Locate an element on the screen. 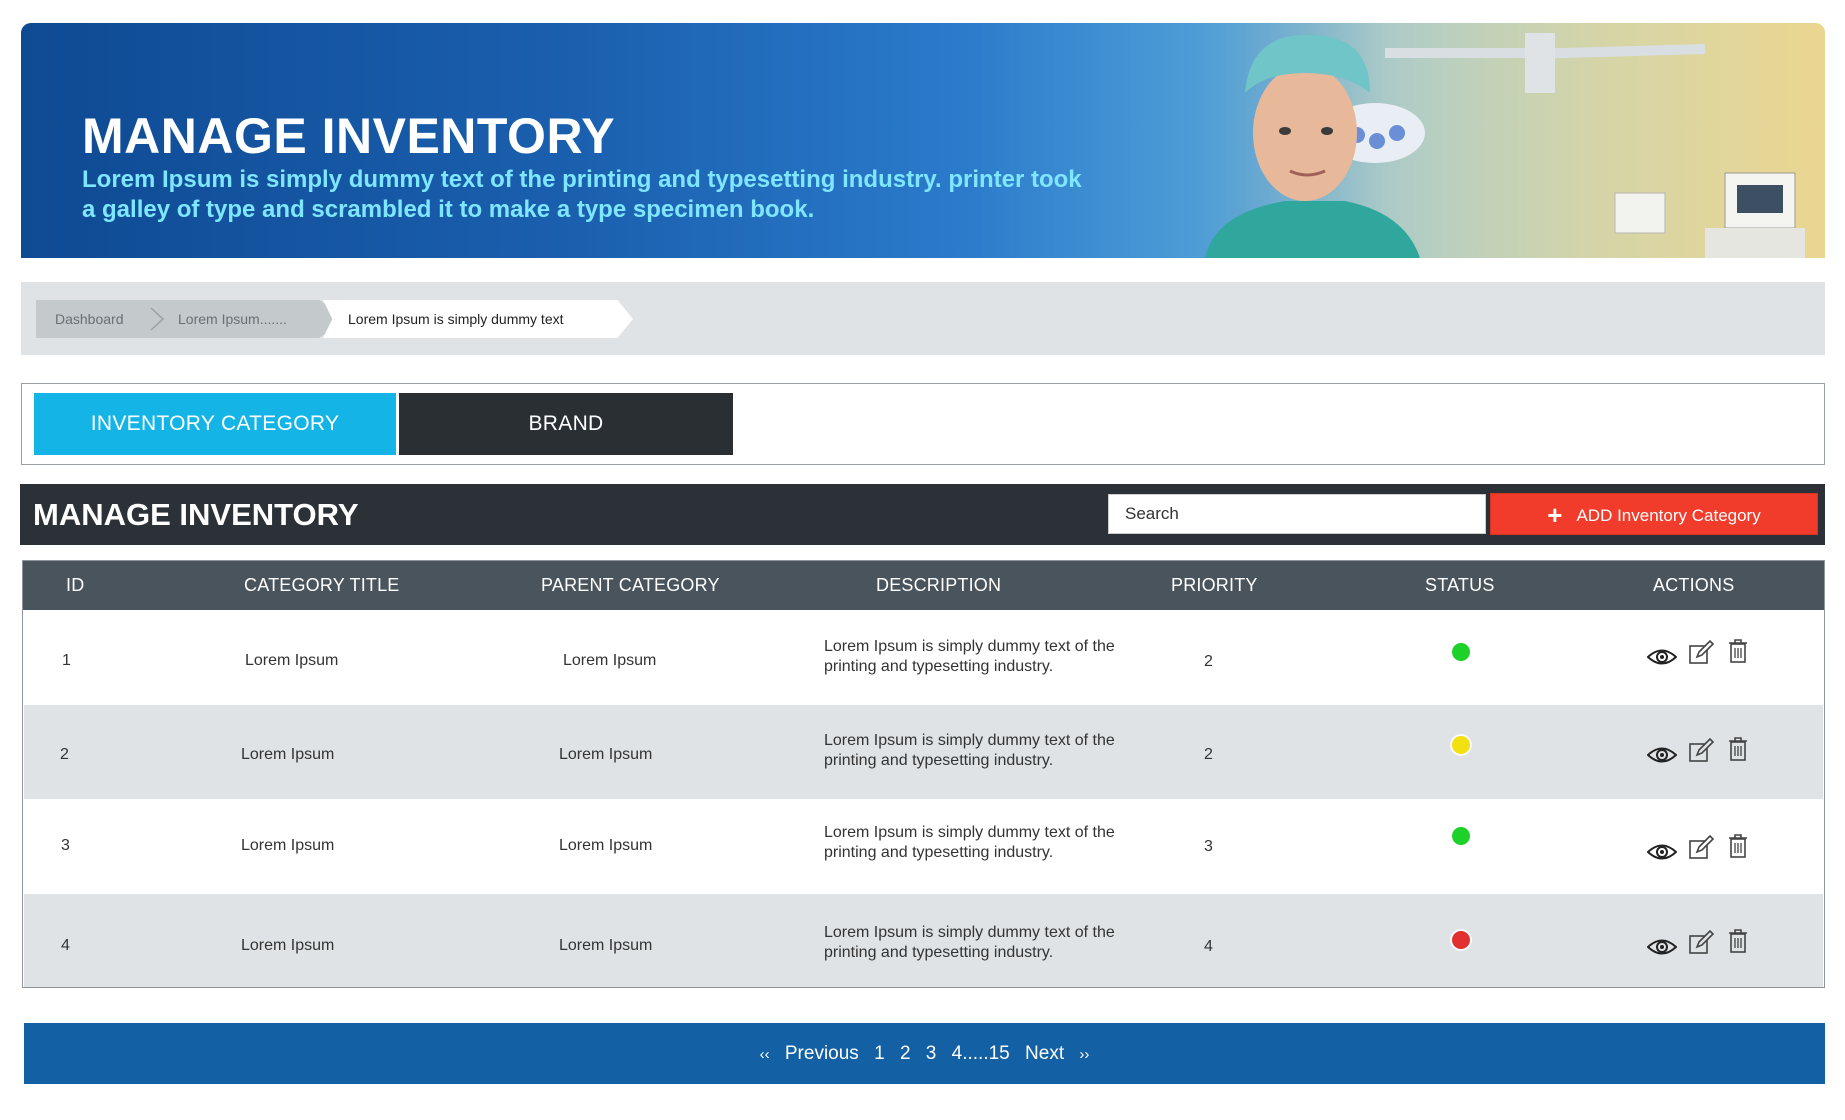 The height and width of the screenshot is (1120, 1845). add-inventory-category-button: + ADD Inventory Category is located at coordinates (1654, 514).